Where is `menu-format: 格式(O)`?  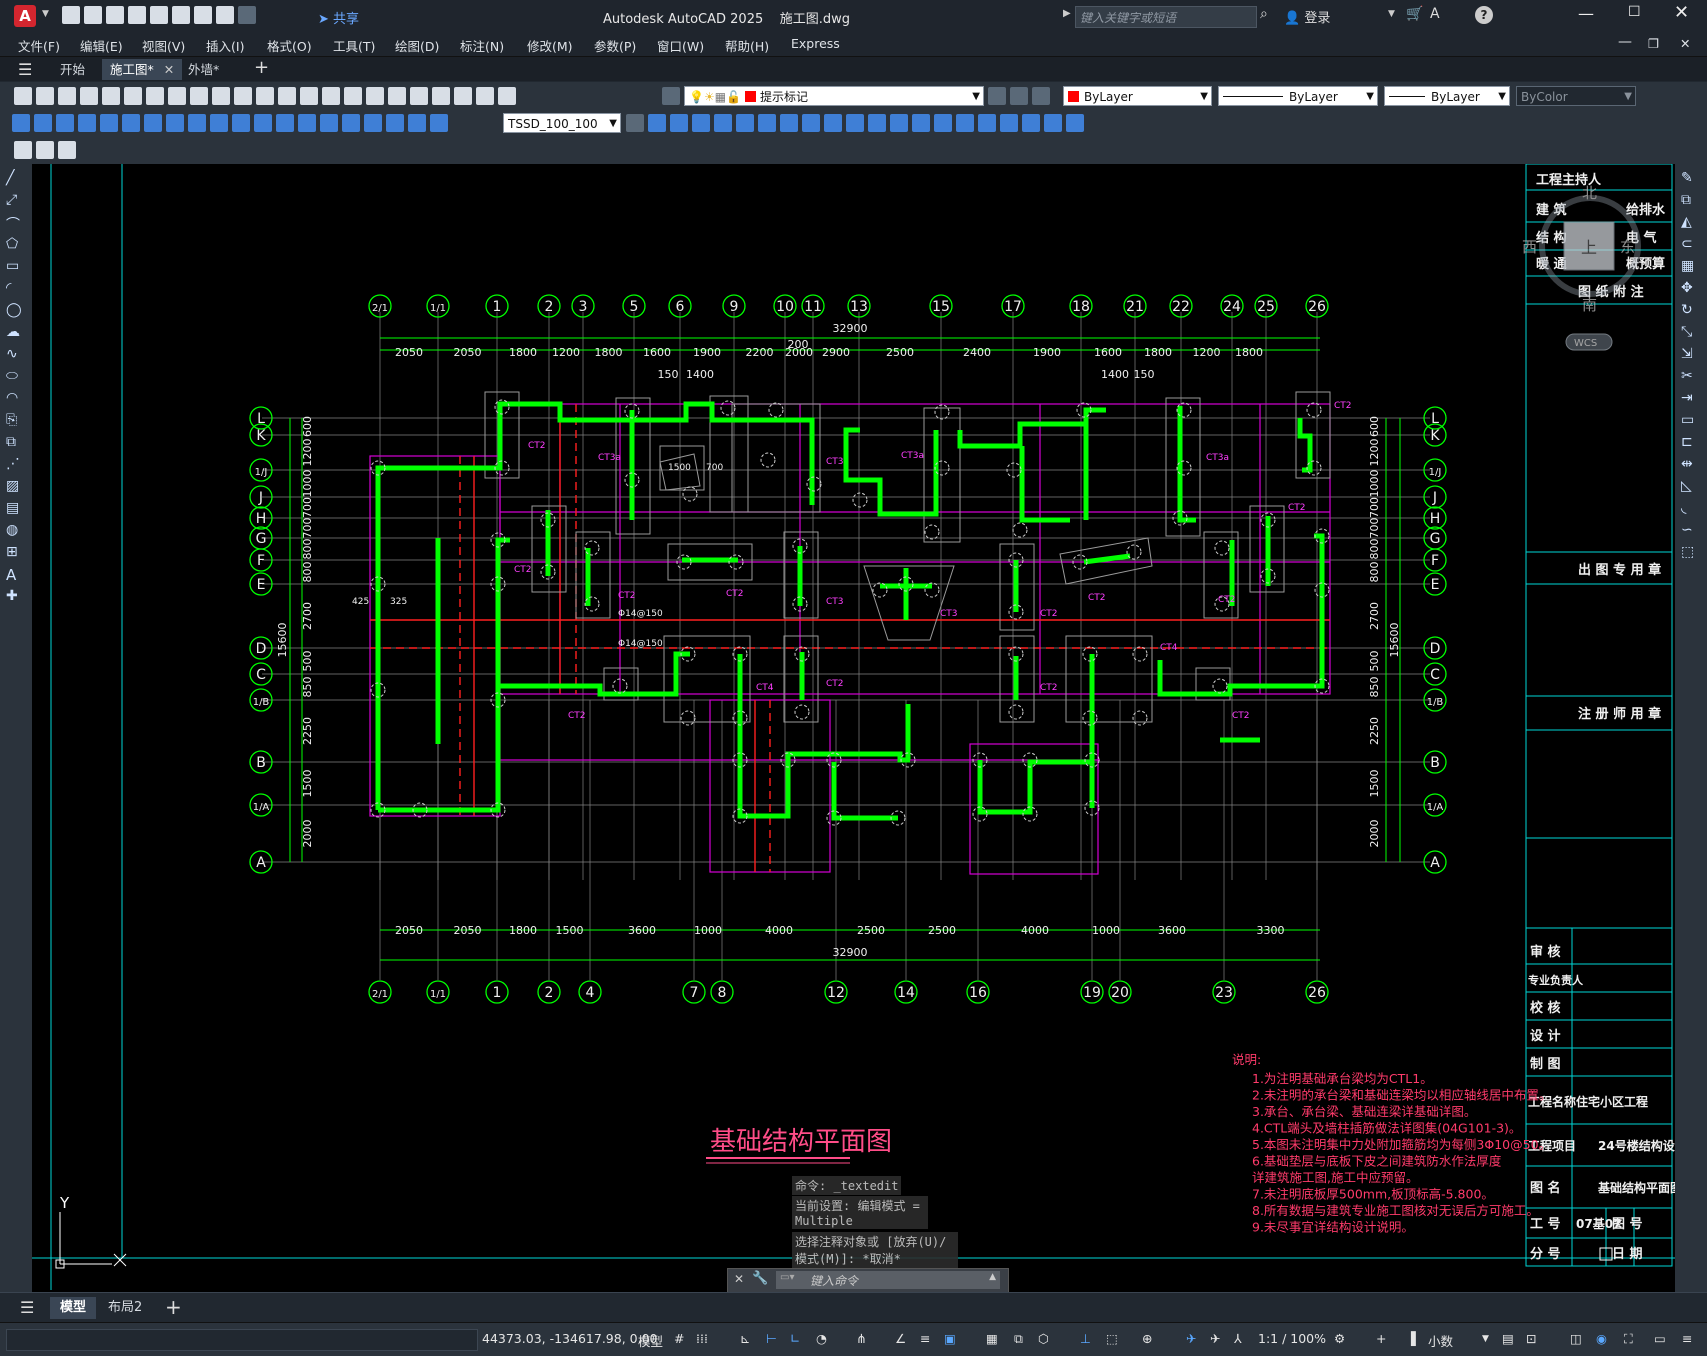 menu-format: 格式(O) is located at coordinates (289, 45).